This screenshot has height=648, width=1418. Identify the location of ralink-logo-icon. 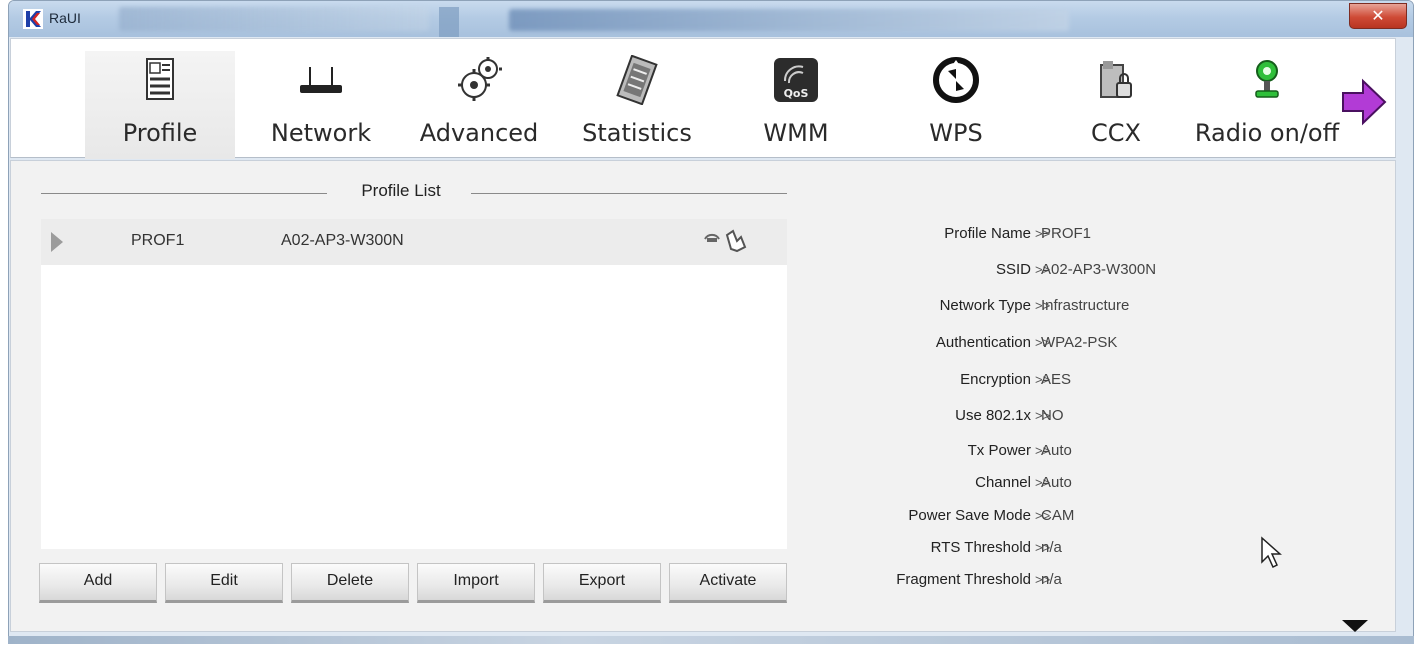
(33, 19).